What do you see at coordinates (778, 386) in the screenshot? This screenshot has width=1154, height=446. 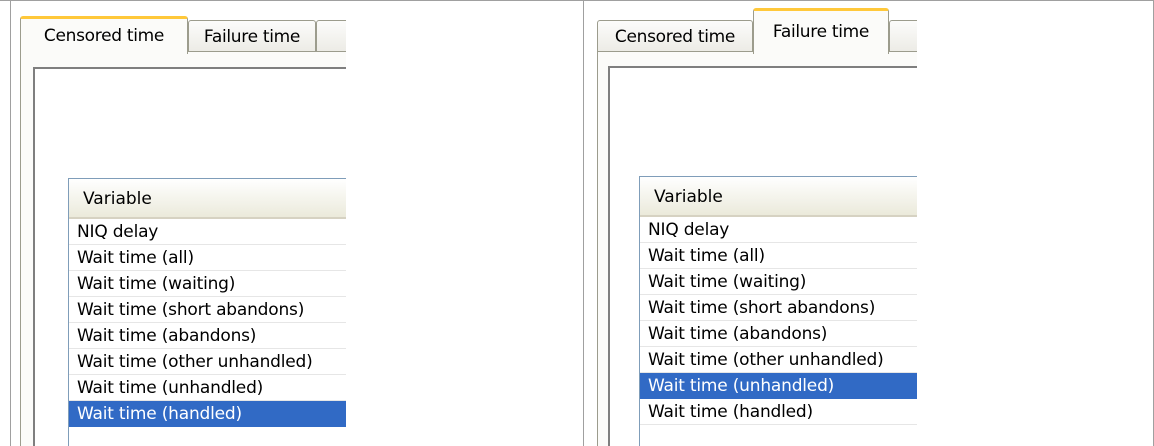 I see `list-item-selected: Wait time (unhandled)` at bounding box center [778, 386].